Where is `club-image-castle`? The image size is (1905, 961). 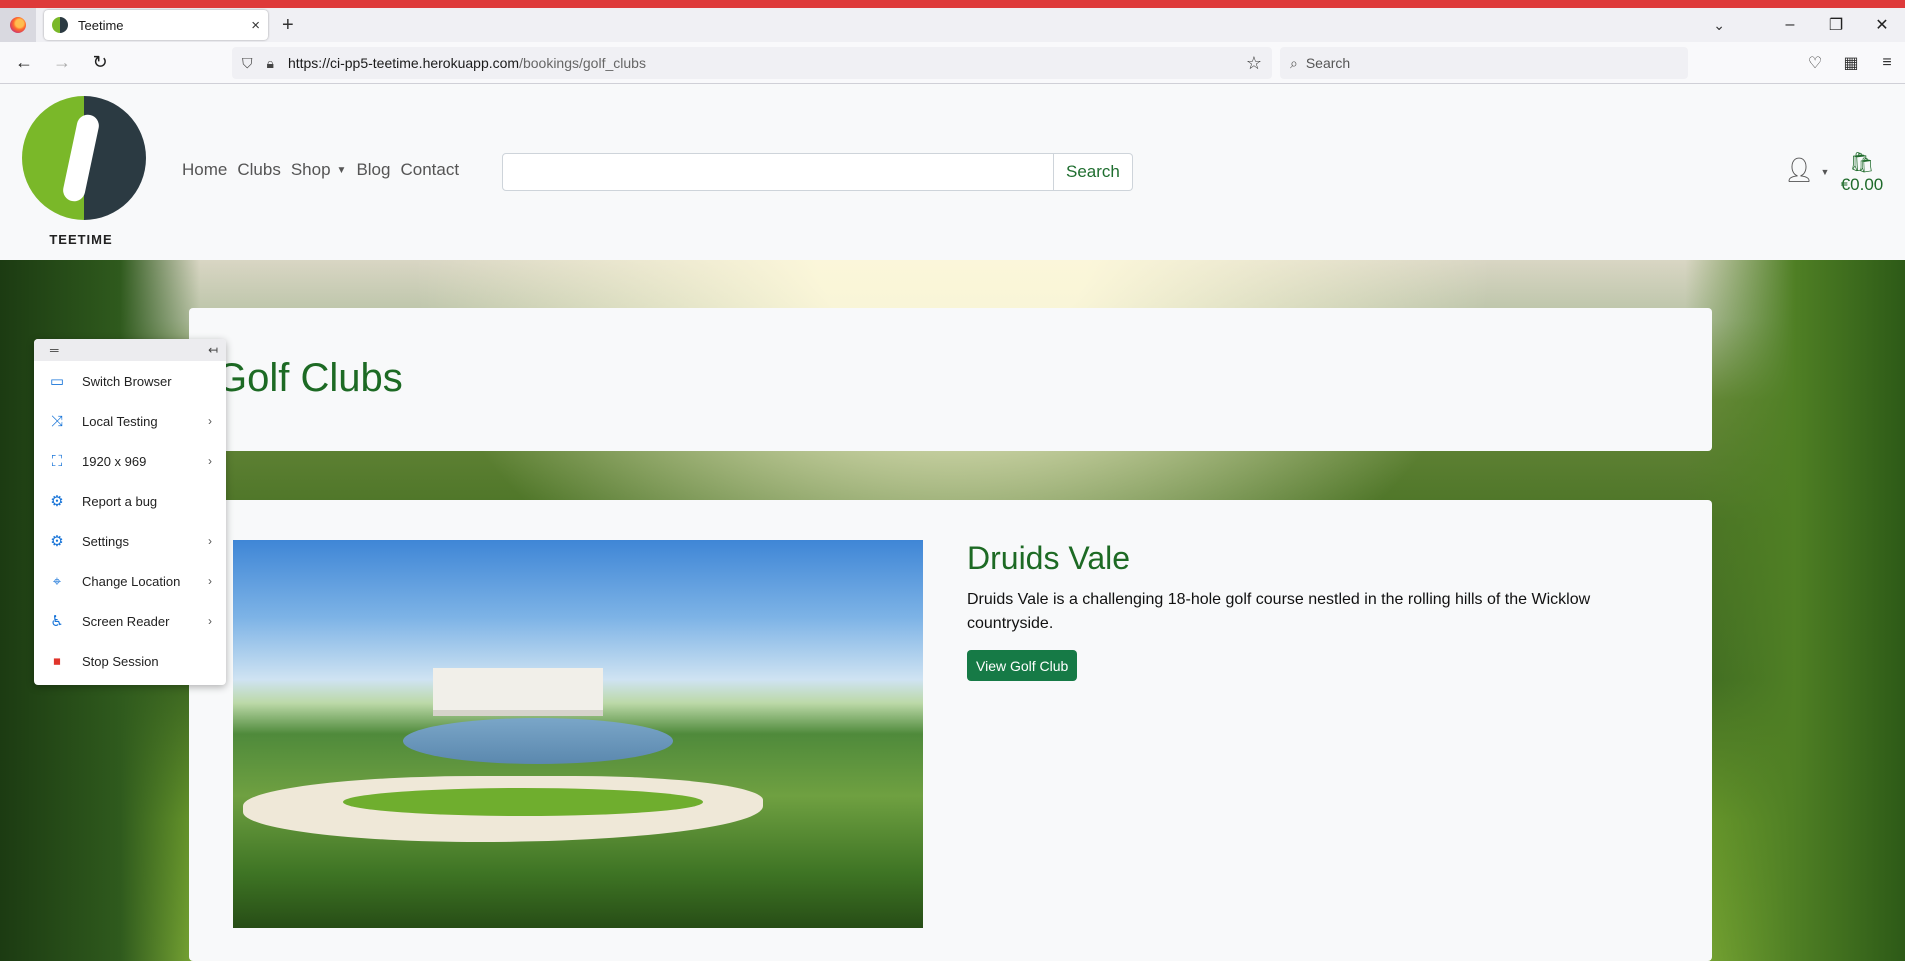
club-image-castle is located at coordinates (518, 692).